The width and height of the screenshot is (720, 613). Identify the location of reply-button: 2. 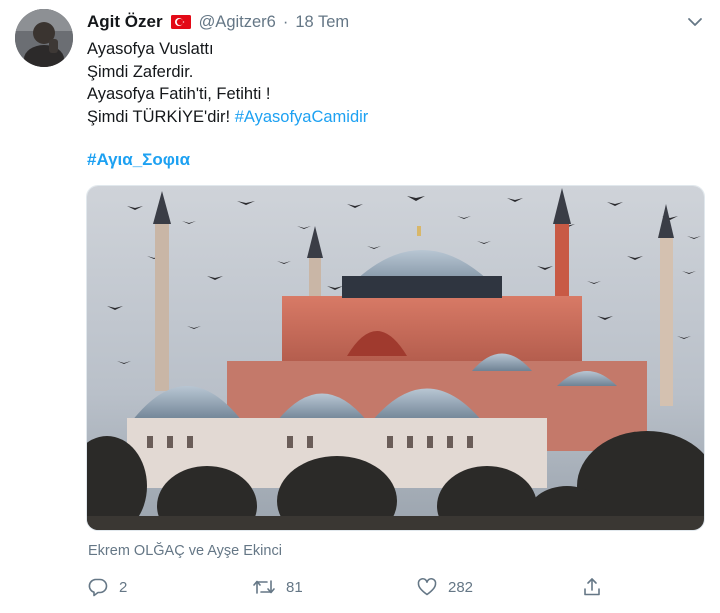
(107, 587).